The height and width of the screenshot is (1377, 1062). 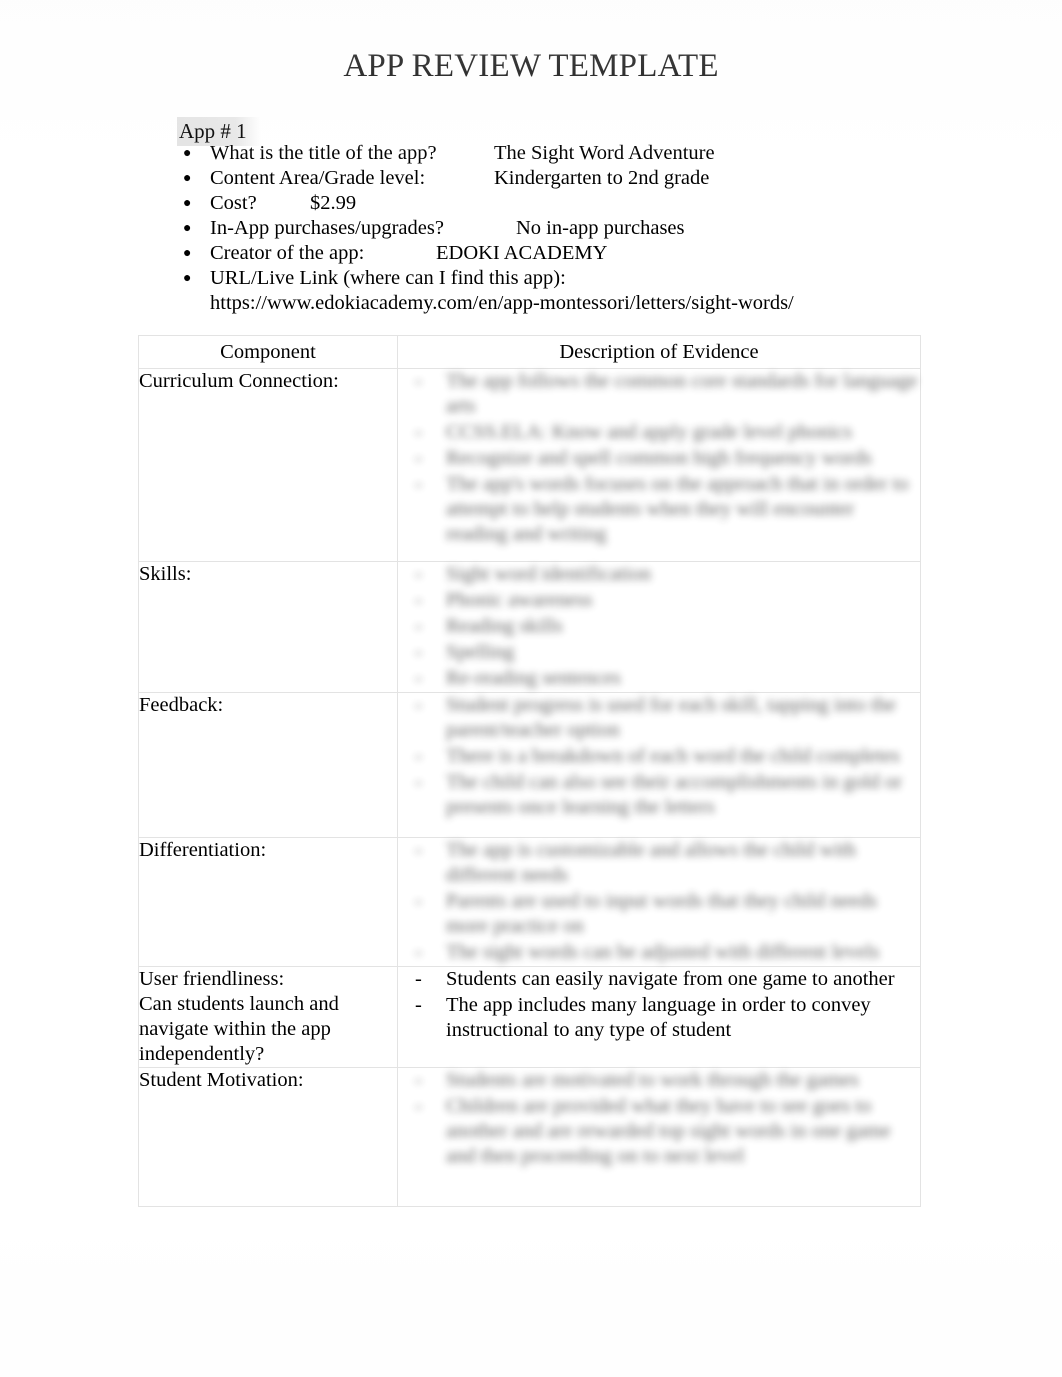 I want to click on fact-label: In-App purchases/upgrades?, so click(x=327, y=228).